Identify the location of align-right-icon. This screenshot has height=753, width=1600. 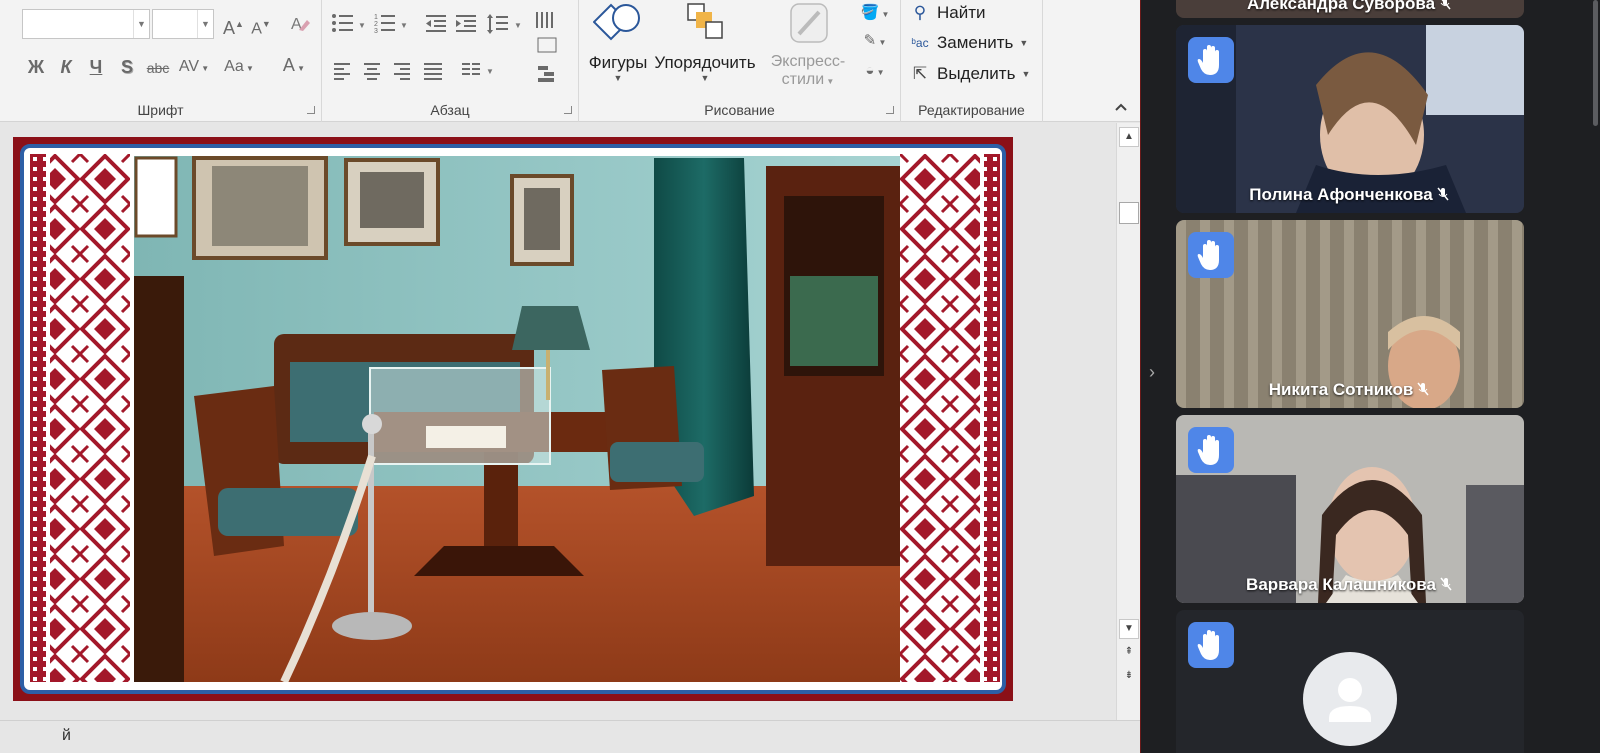
(402, 71).